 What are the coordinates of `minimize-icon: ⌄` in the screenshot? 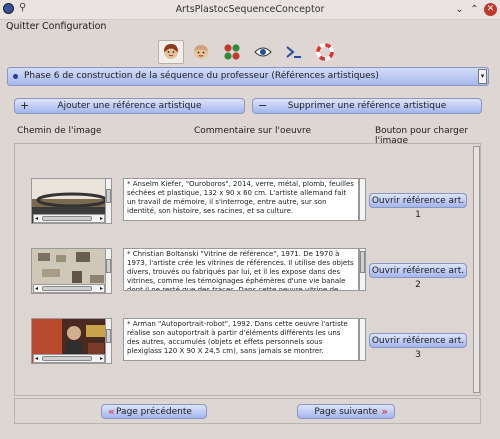 It's located at (459, 9).